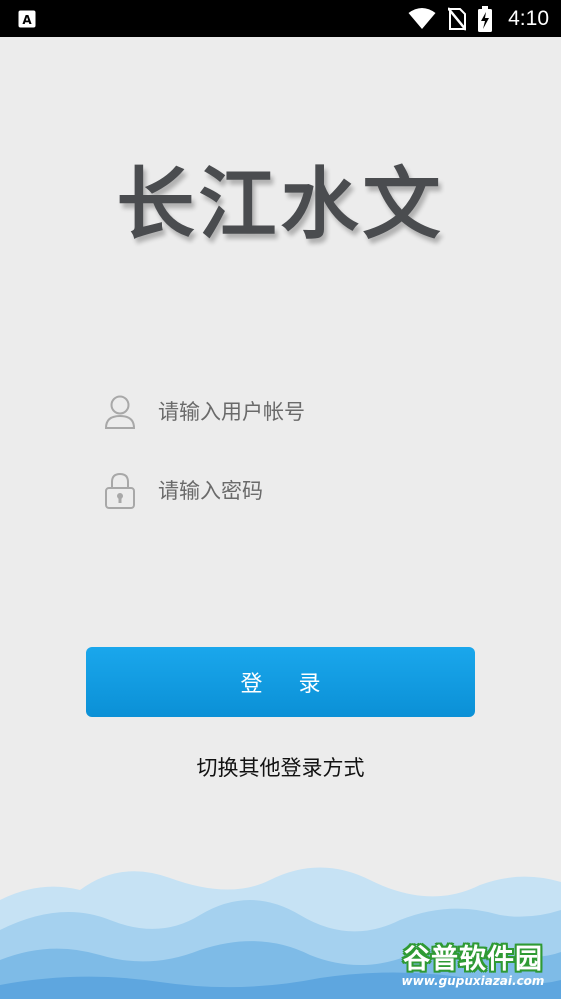  What do you see at coordinates (120, 491) in the screenshot?
I see `lock-icon` at bounding box center [120, 491].